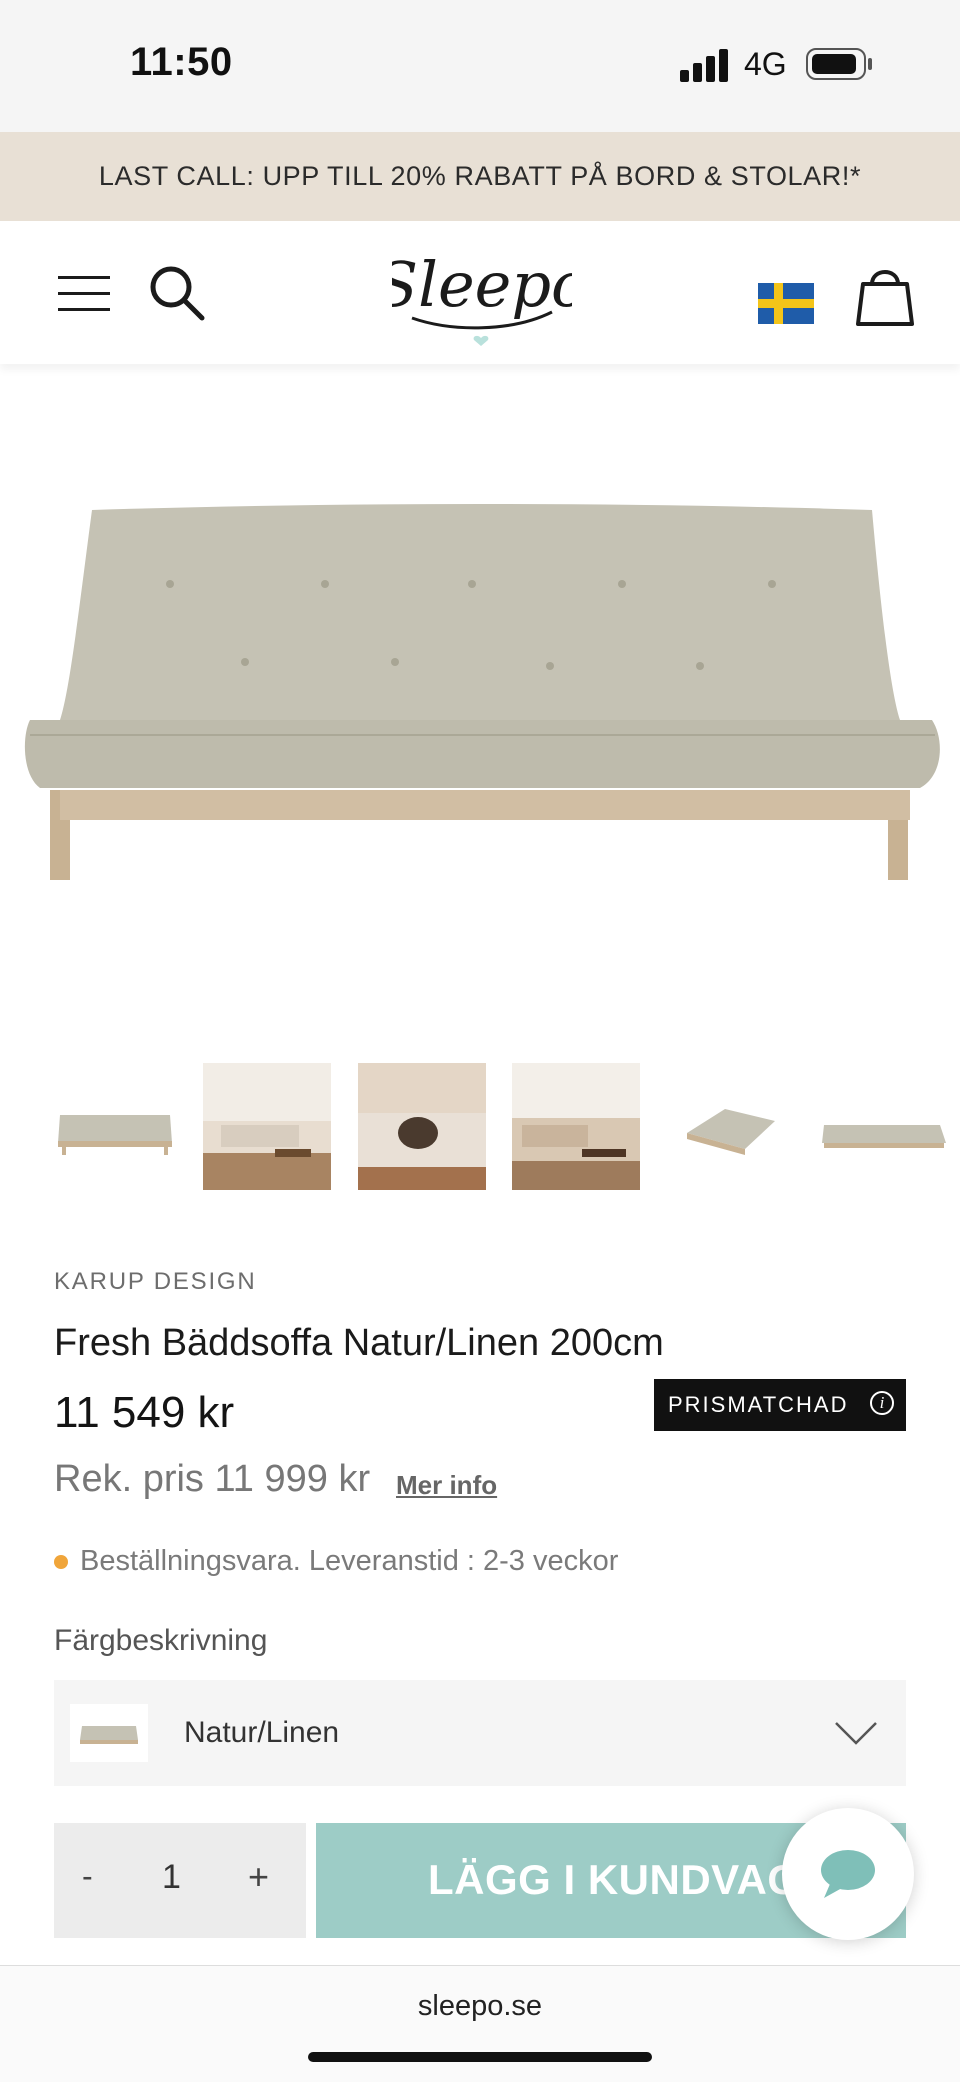 Image resolution: width=960 pixels, height=2082 pixels. What do you see at coordinates (359, 1343) in the screenshot?
I see `product-title: Fresh Bäddsoffa Natur/Linen 200cm` at bounding box center [359, 1343].